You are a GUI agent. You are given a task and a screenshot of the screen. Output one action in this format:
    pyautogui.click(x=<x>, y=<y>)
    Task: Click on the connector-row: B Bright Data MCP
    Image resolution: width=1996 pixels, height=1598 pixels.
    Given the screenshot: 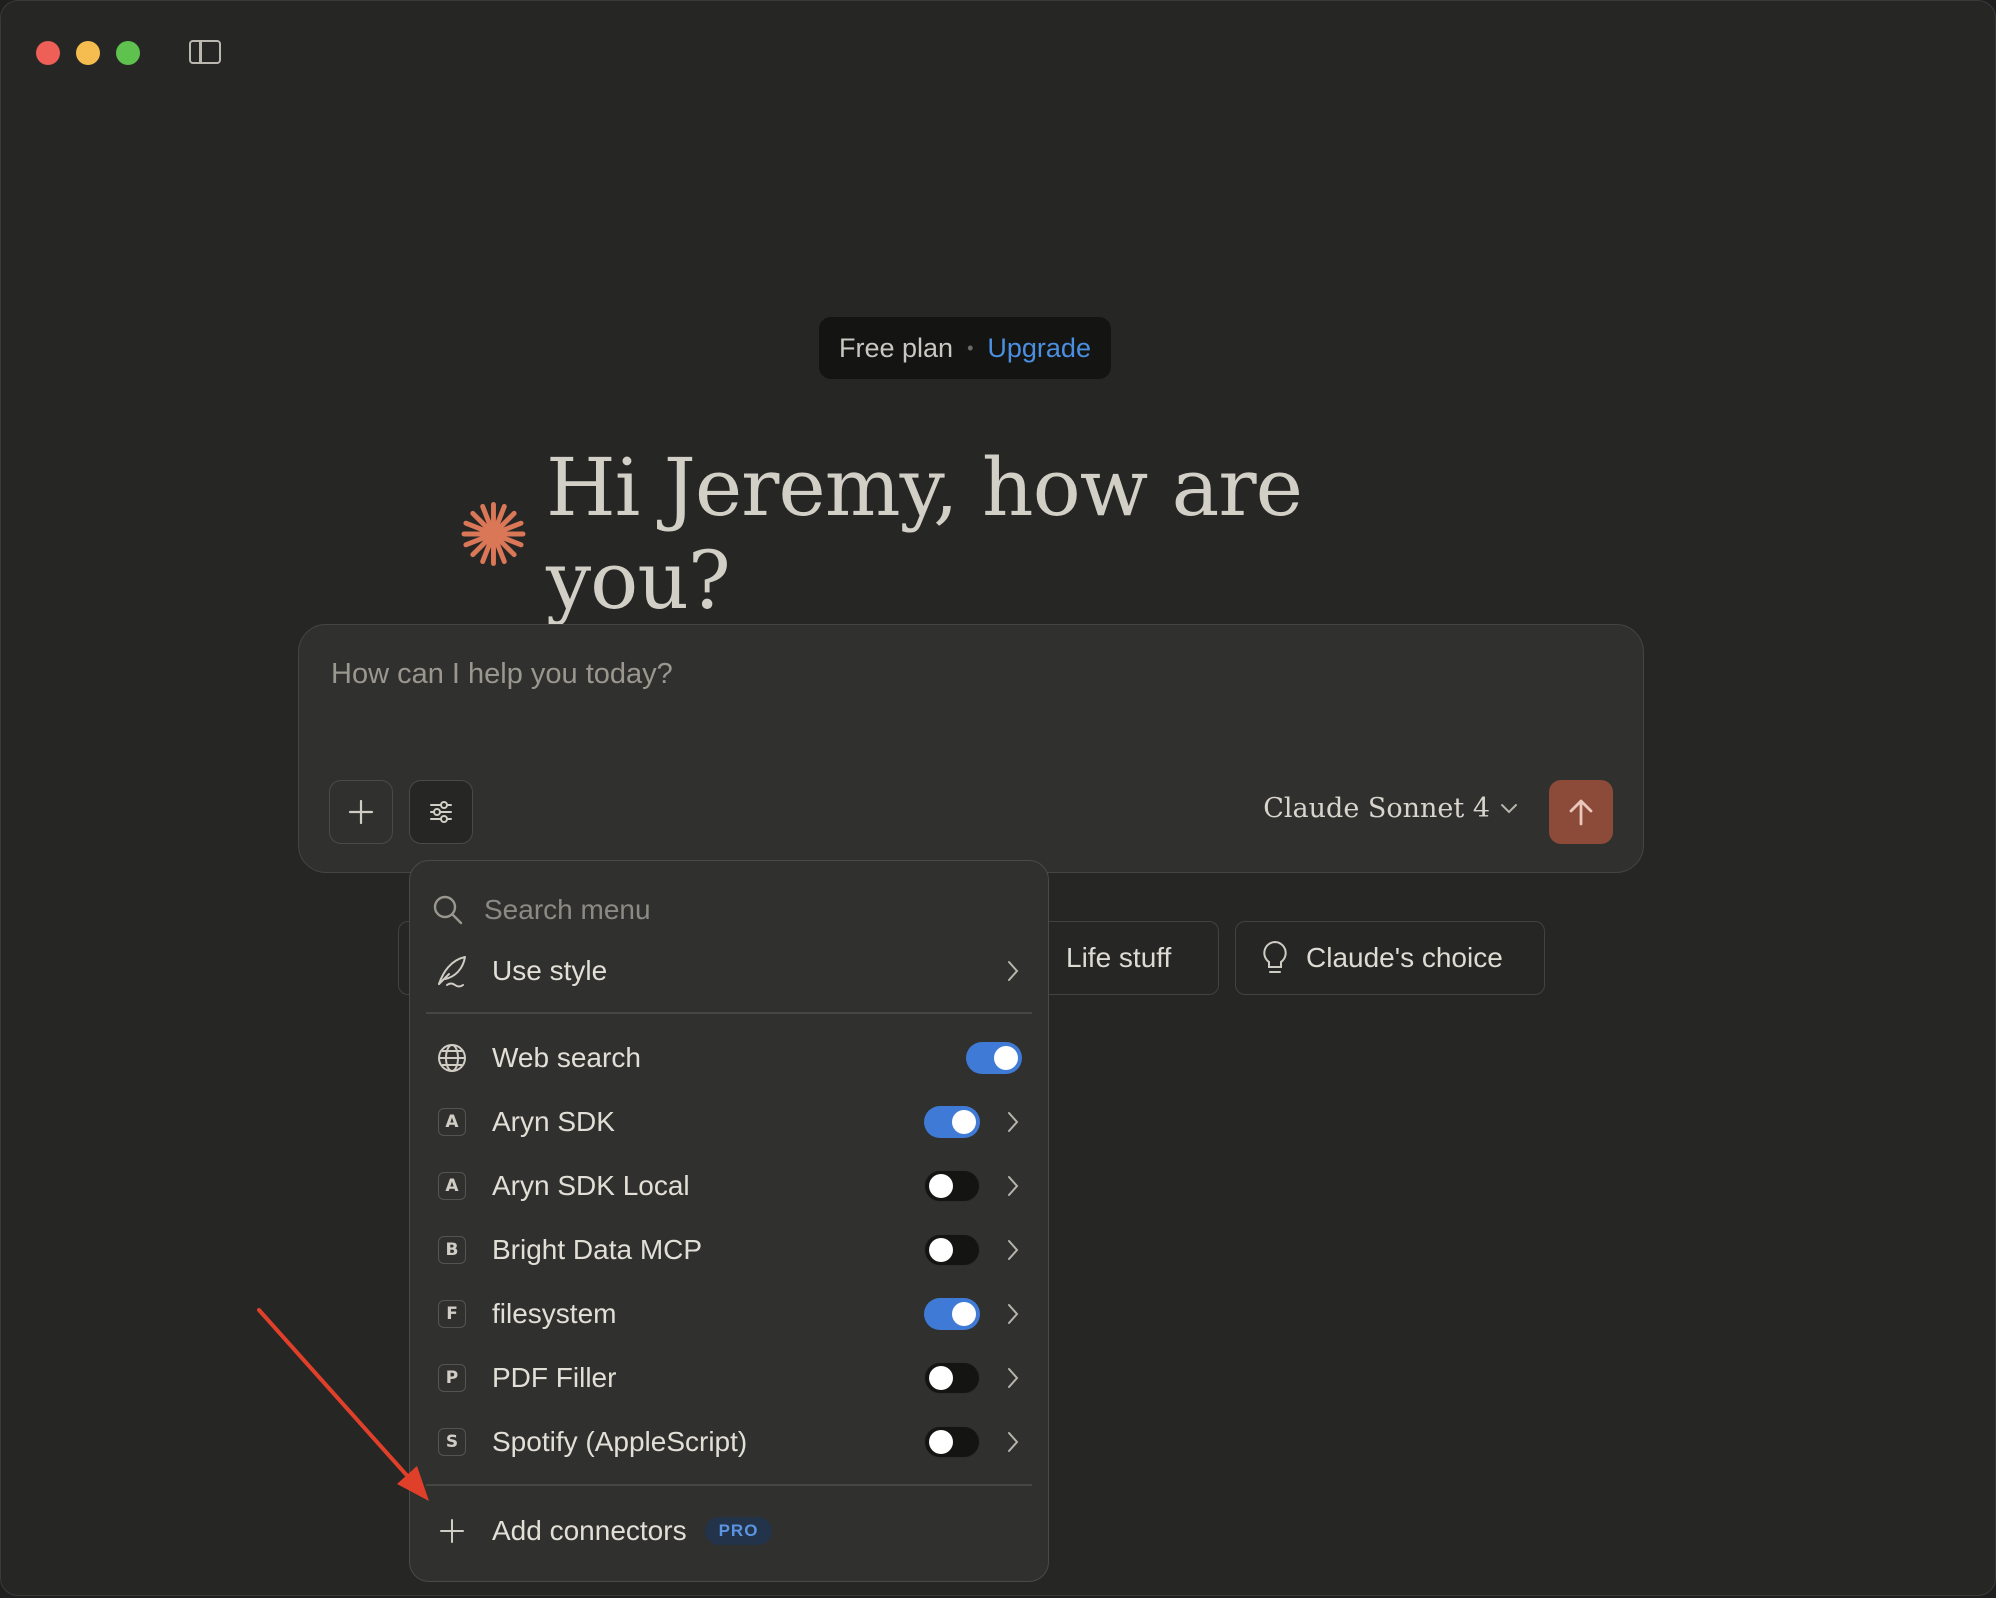 What is the action you would take?
    pyautogui.click(x=729, y=1250)
    